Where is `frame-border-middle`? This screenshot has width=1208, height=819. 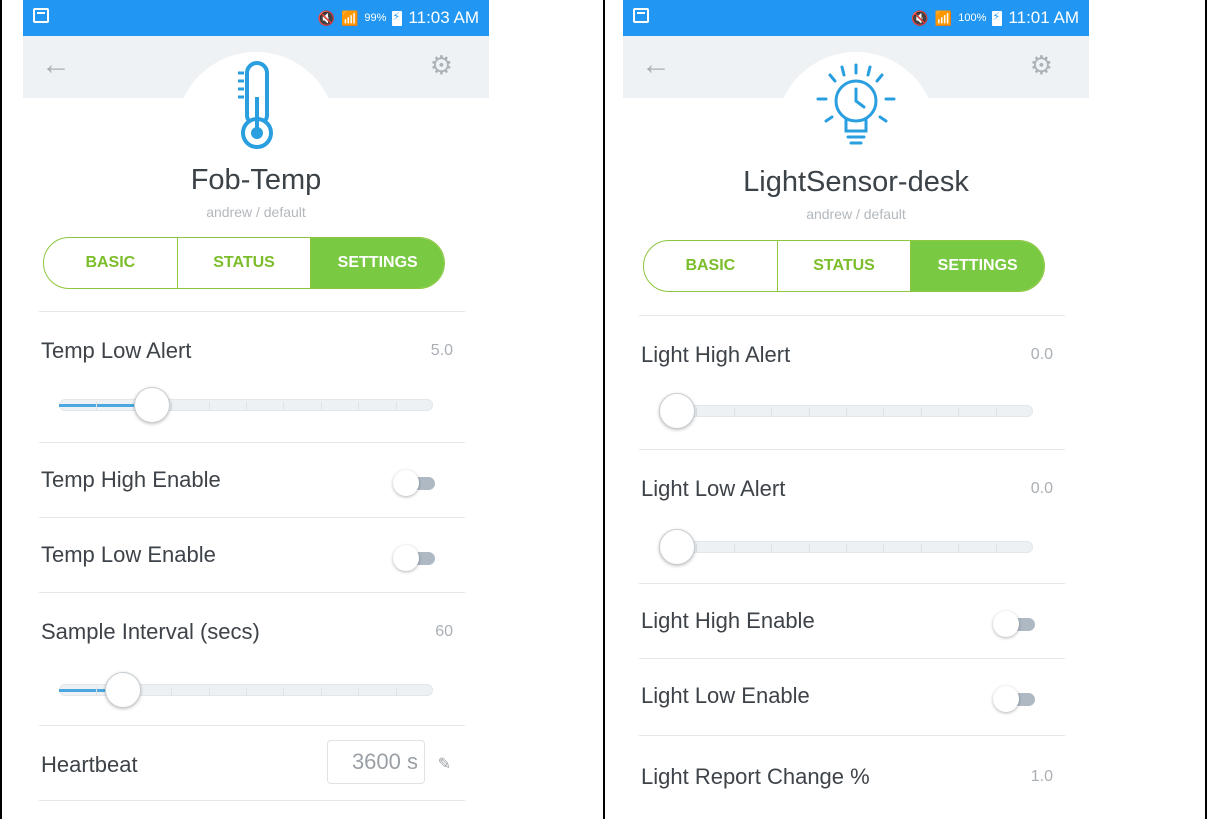 frame-border-middle is located at coordinates (604, 409).